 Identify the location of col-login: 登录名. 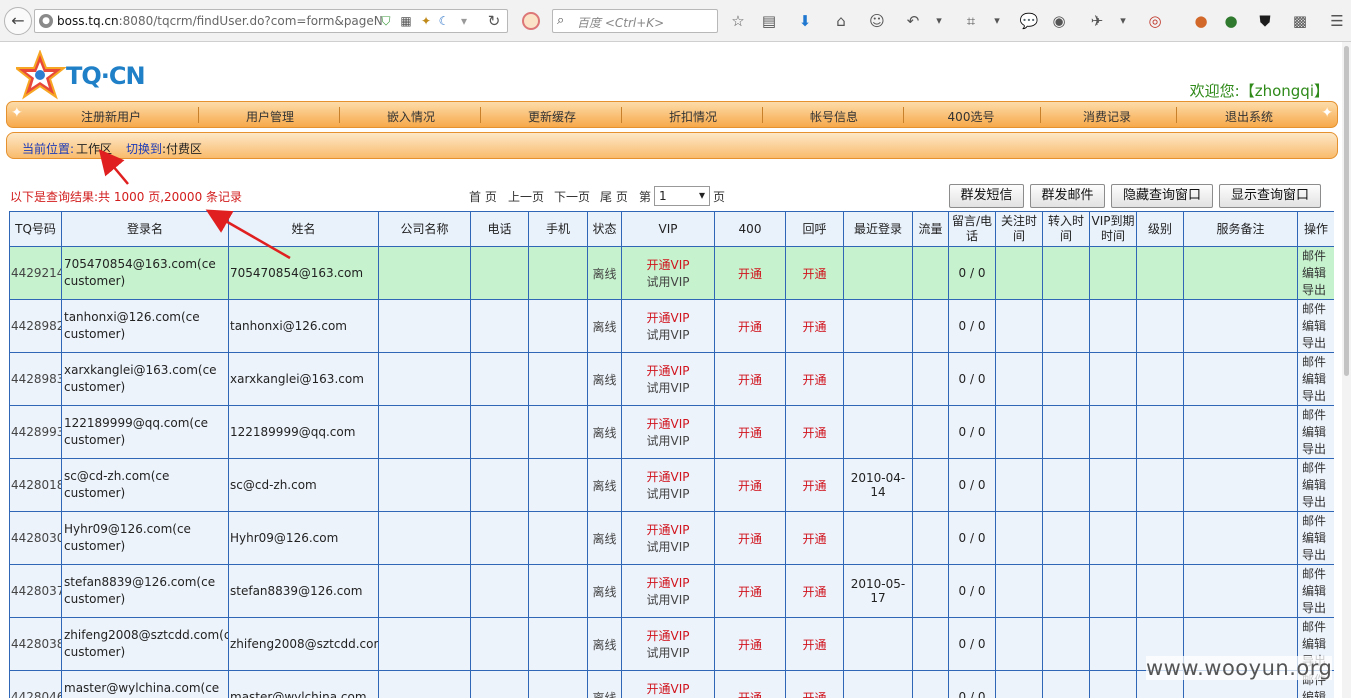
(145, 229).